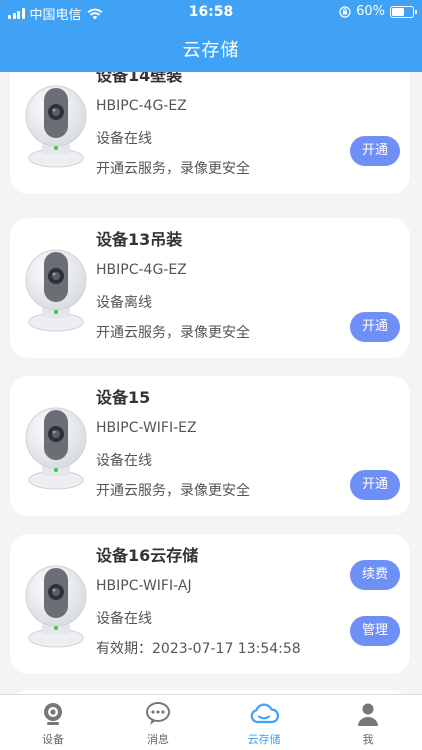 The image size is (422, 750). I want to click on chat-bubble-icon, so click(158, 713).